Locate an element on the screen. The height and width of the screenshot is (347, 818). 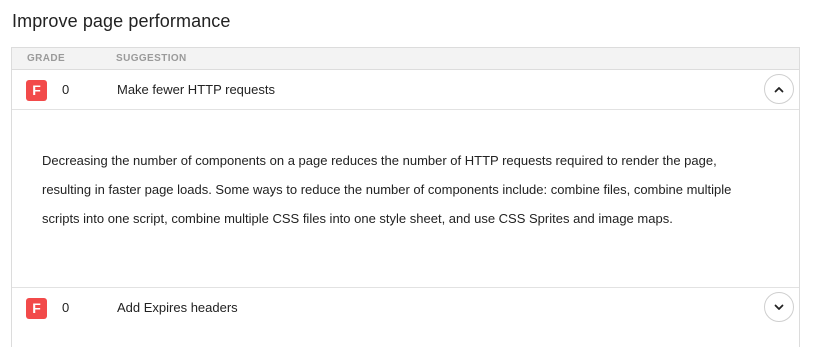
suggestion-title: Make fewer HTTP requests is located at coordinates (196, 89).